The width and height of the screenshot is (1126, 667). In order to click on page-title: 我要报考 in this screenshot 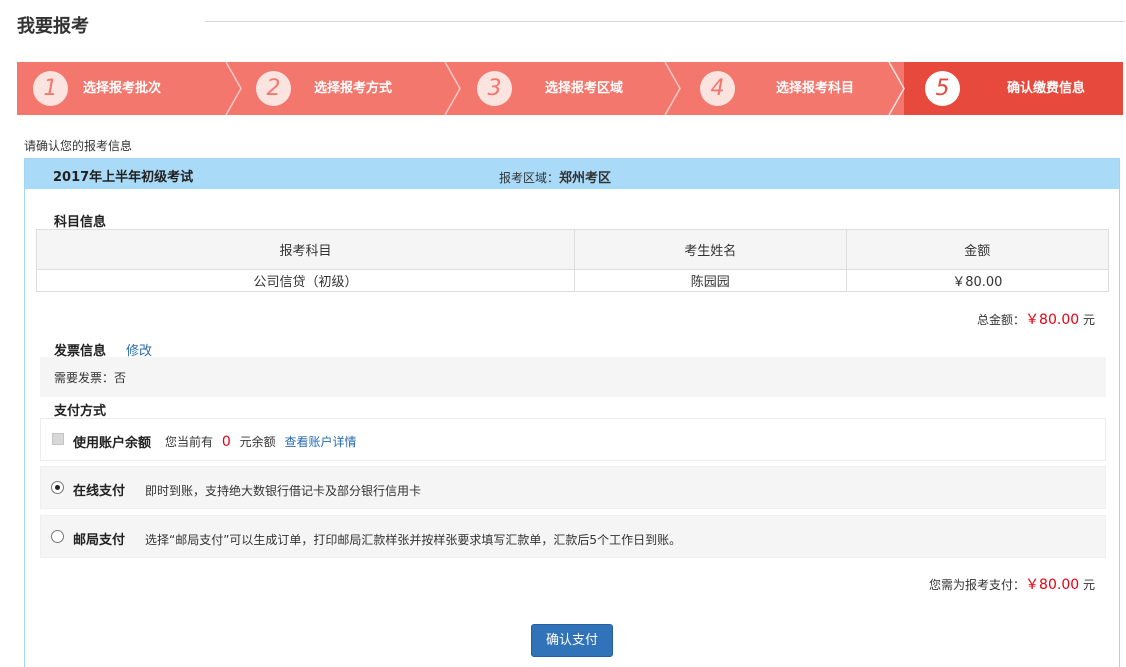, I will do `click(53, 26)`.